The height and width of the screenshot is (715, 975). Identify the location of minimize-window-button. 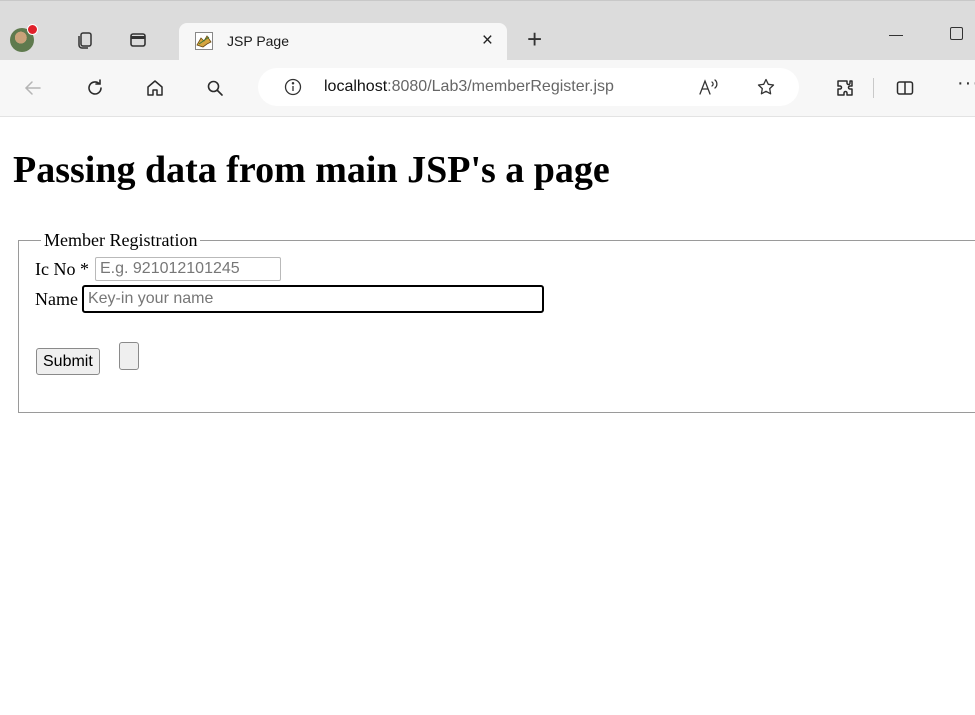
(896, 35).